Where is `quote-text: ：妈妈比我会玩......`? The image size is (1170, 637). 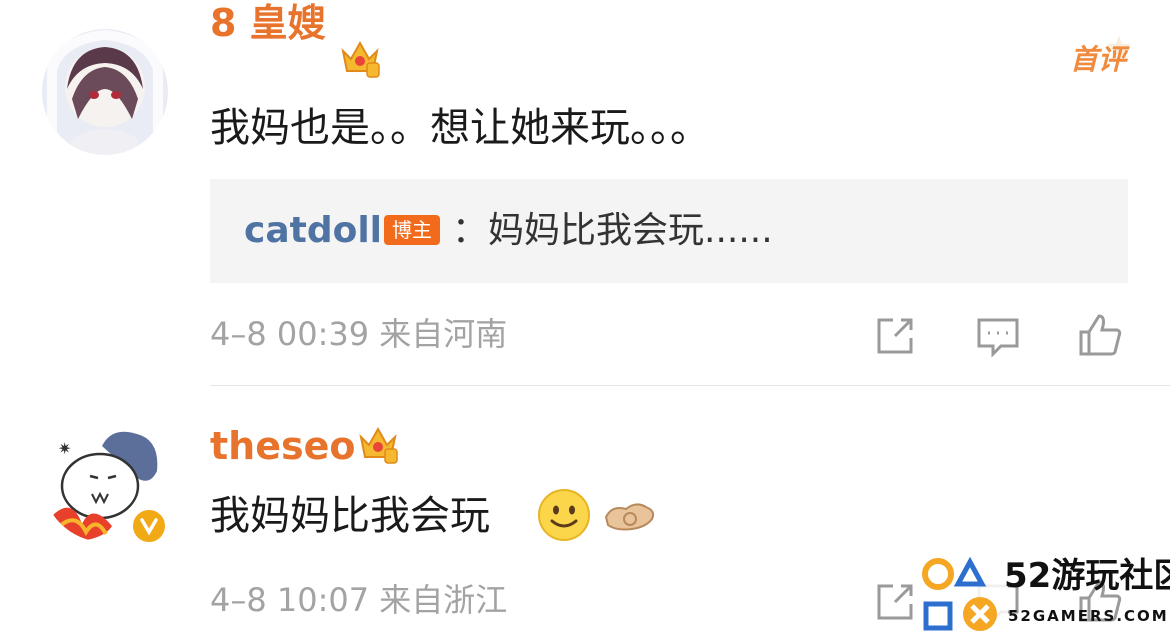
quote-text: ：妈妈比我会玩...... is located at coordinates (612, 230).